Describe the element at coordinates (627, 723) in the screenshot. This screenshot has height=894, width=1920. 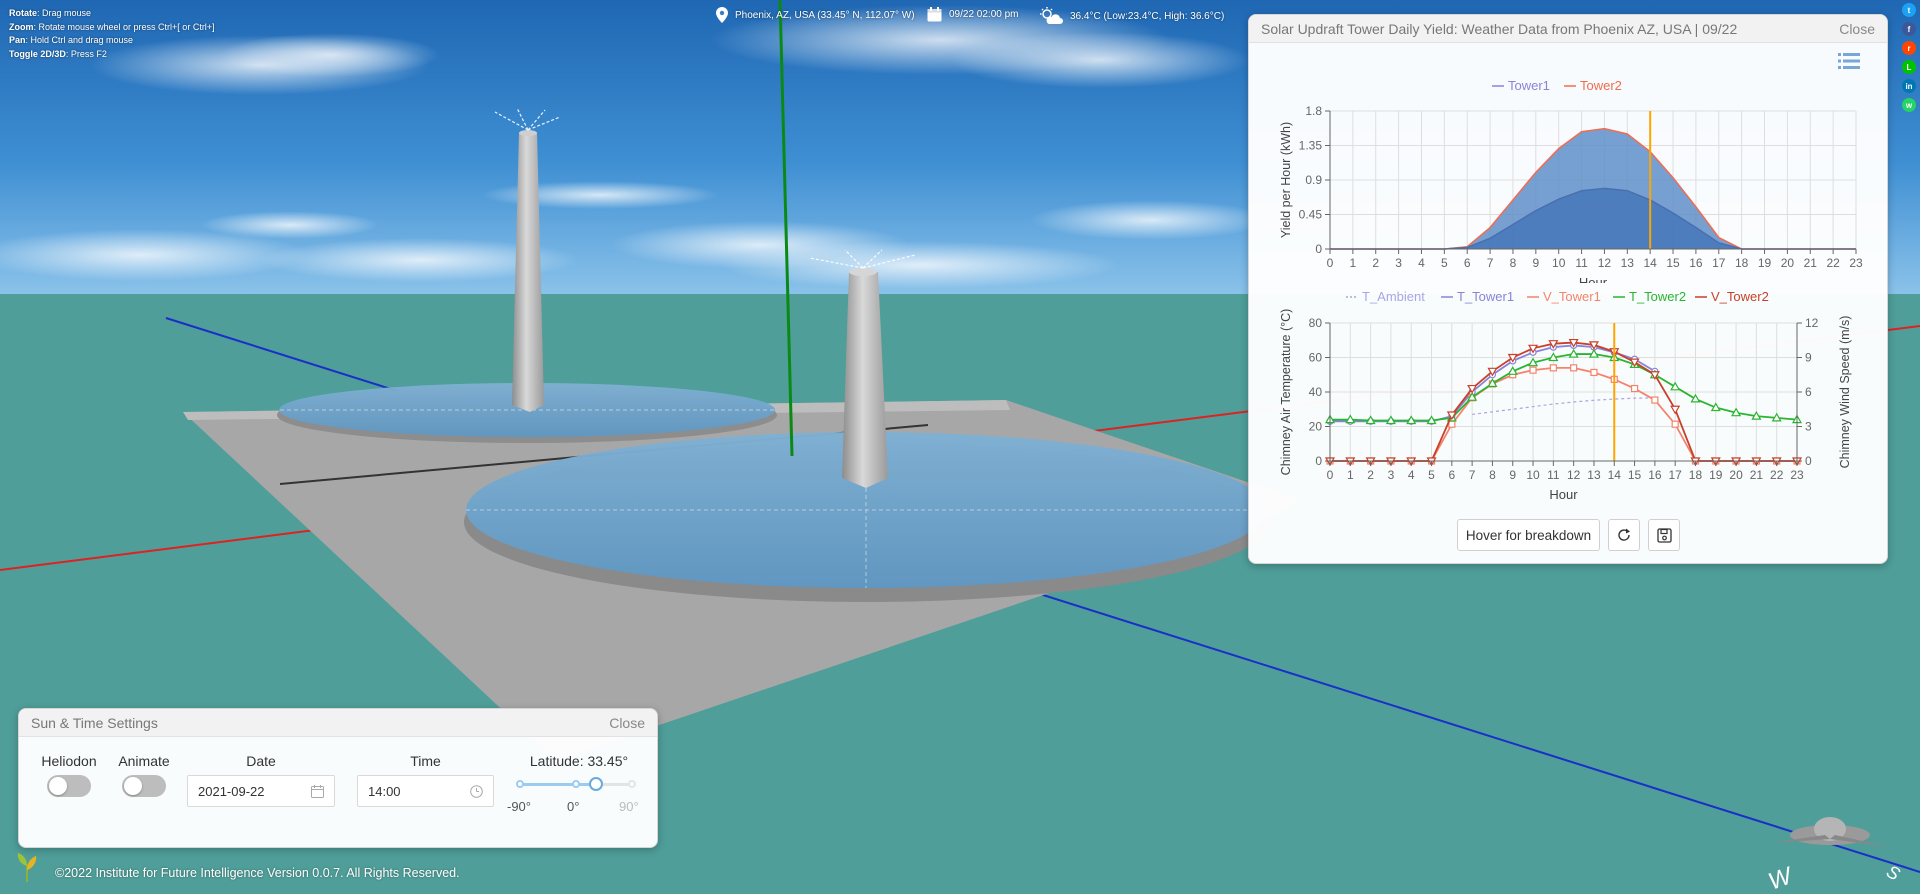
I see `sun-panel-close-button: Close` at that location.